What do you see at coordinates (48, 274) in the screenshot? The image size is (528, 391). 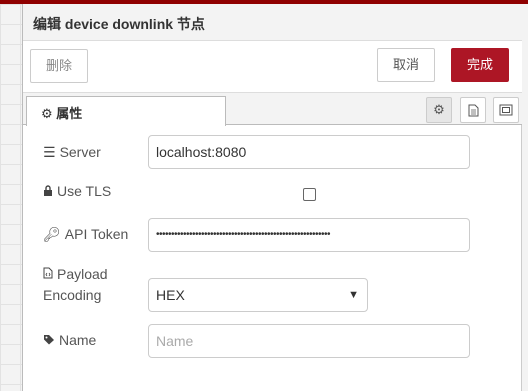 I see `code-file-icon` at bounding box center [48, 274].